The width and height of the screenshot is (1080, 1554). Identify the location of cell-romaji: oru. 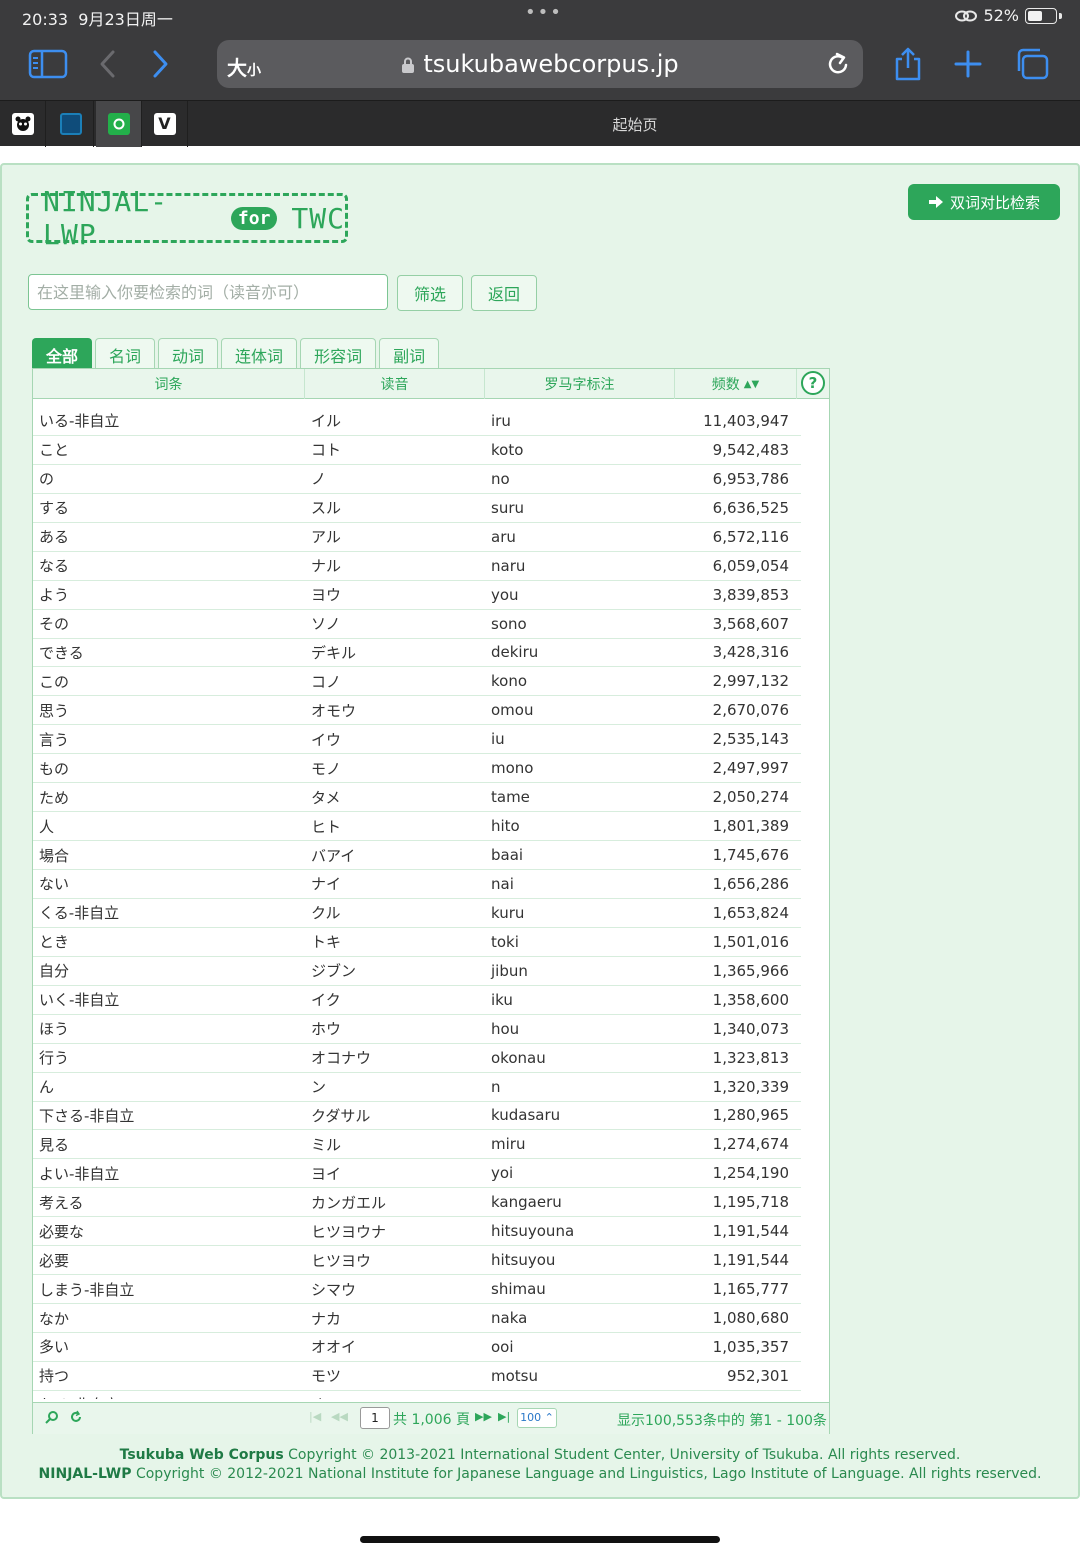
(580, 1397).